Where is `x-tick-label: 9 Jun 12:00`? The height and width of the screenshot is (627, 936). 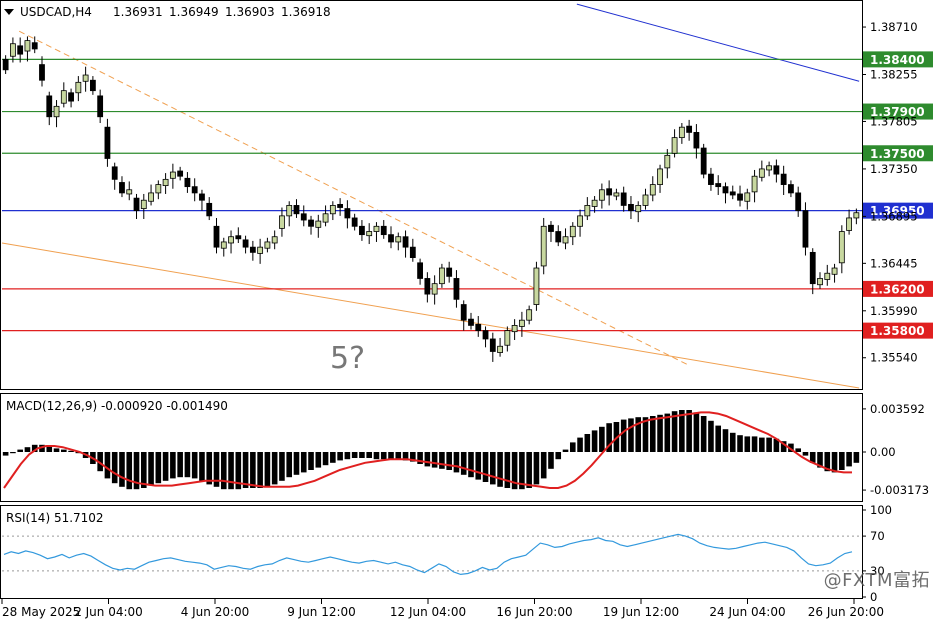 x-tick-label: 9 Jun 12:00 is located at coordinates (321, 612).